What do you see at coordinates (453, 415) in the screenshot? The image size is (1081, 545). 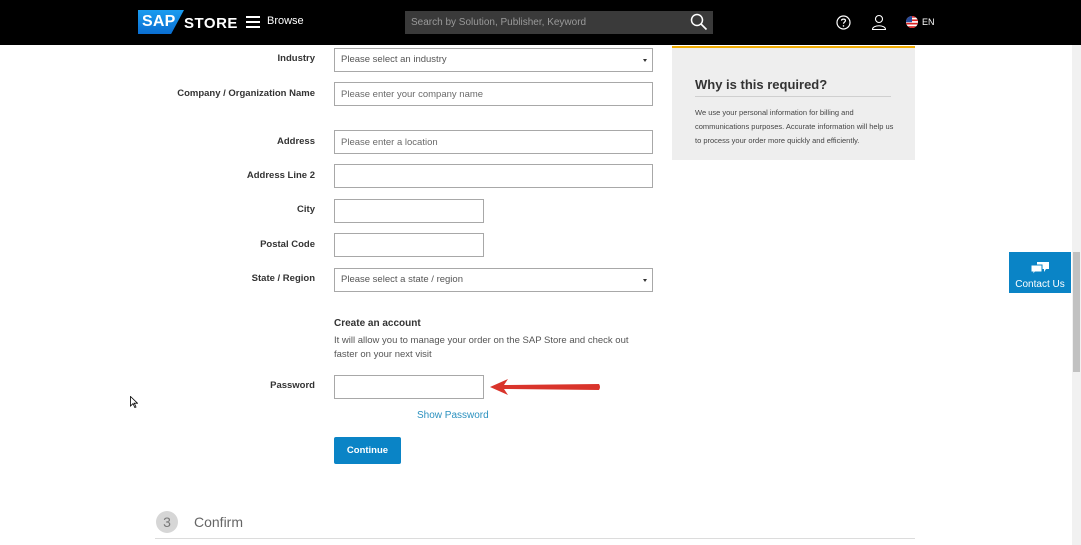 I see `show-password-link: Show Password` at bounding box center [453, 415].